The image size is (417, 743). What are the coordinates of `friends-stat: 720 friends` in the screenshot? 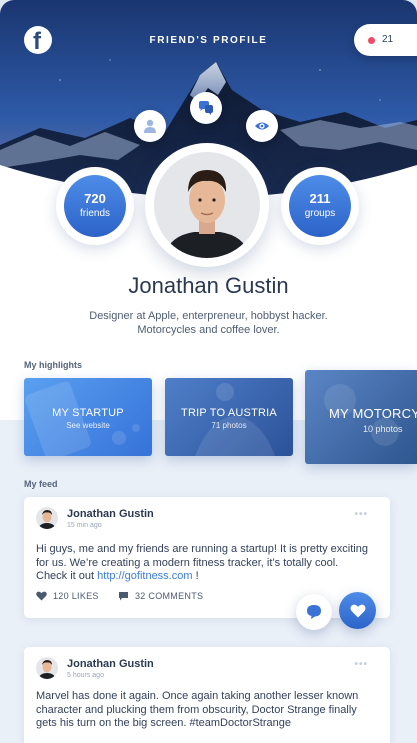 It's located at (95, 206).